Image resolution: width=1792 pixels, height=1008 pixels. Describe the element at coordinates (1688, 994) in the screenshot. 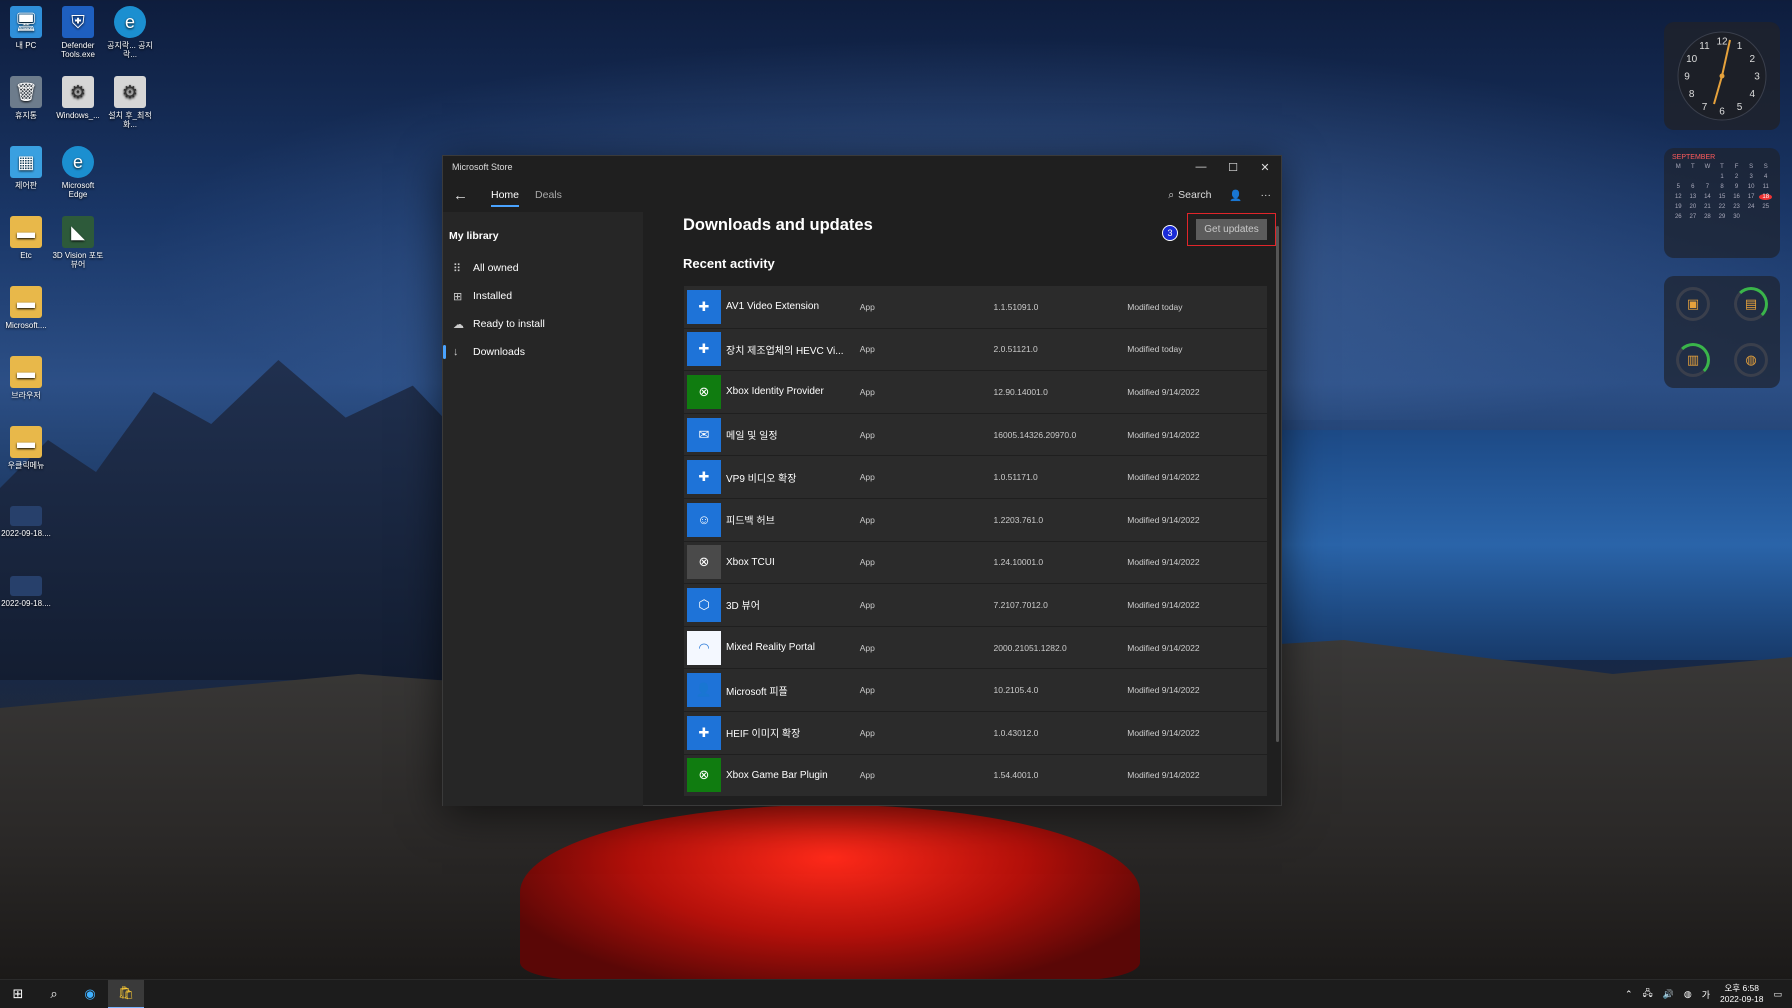

I see `defender-tray-icon: ◍` at that location.